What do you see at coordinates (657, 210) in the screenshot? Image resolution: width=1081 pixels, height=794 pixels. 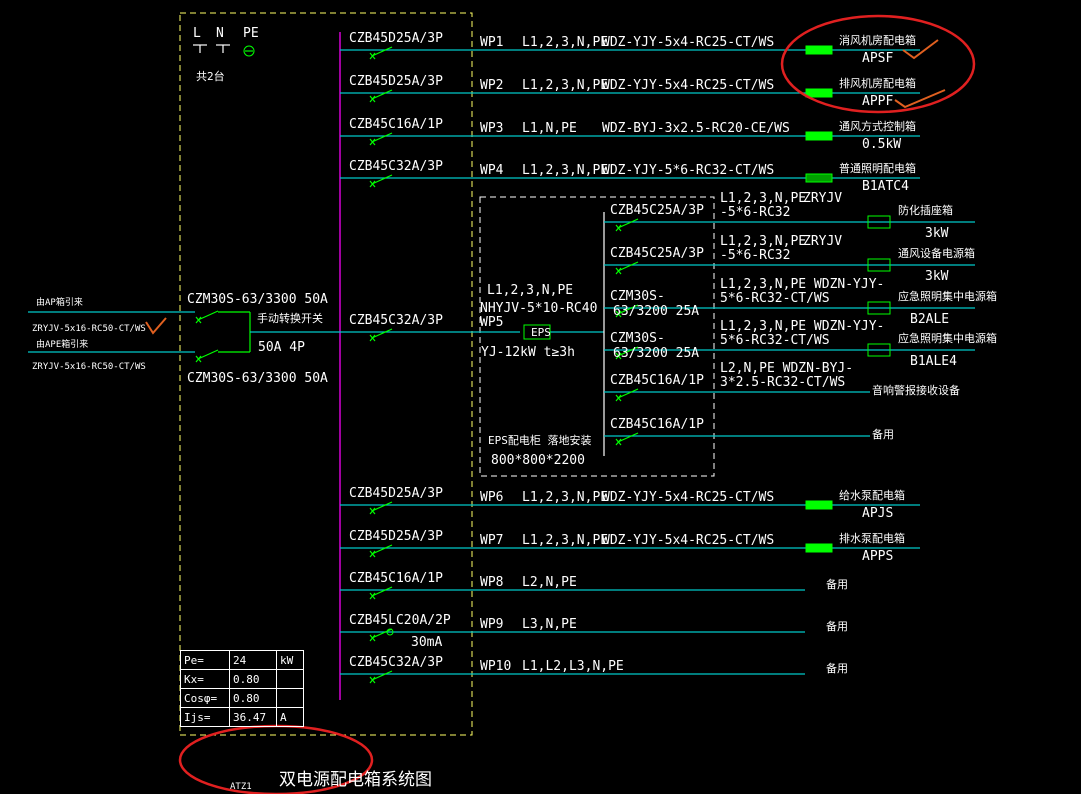 I see `eps-circuit-1-breaker: CZB45C25A/3P` at bounding box center [657, 210].